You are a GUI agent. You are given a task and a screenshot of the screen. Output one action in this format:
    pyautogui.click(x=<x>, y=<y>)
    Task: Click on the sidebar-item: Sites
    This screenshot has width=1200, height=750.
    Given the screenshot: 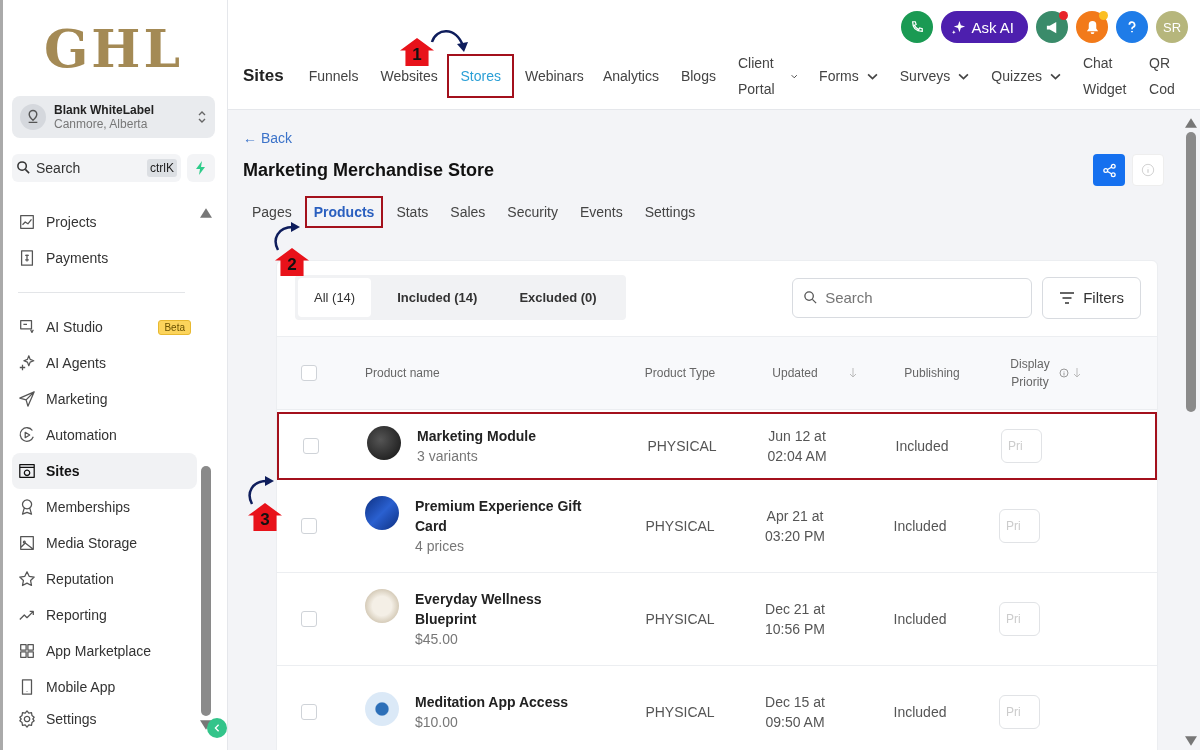 What is the action you would take?
    pyautogui.click(x=104, y=471)
    